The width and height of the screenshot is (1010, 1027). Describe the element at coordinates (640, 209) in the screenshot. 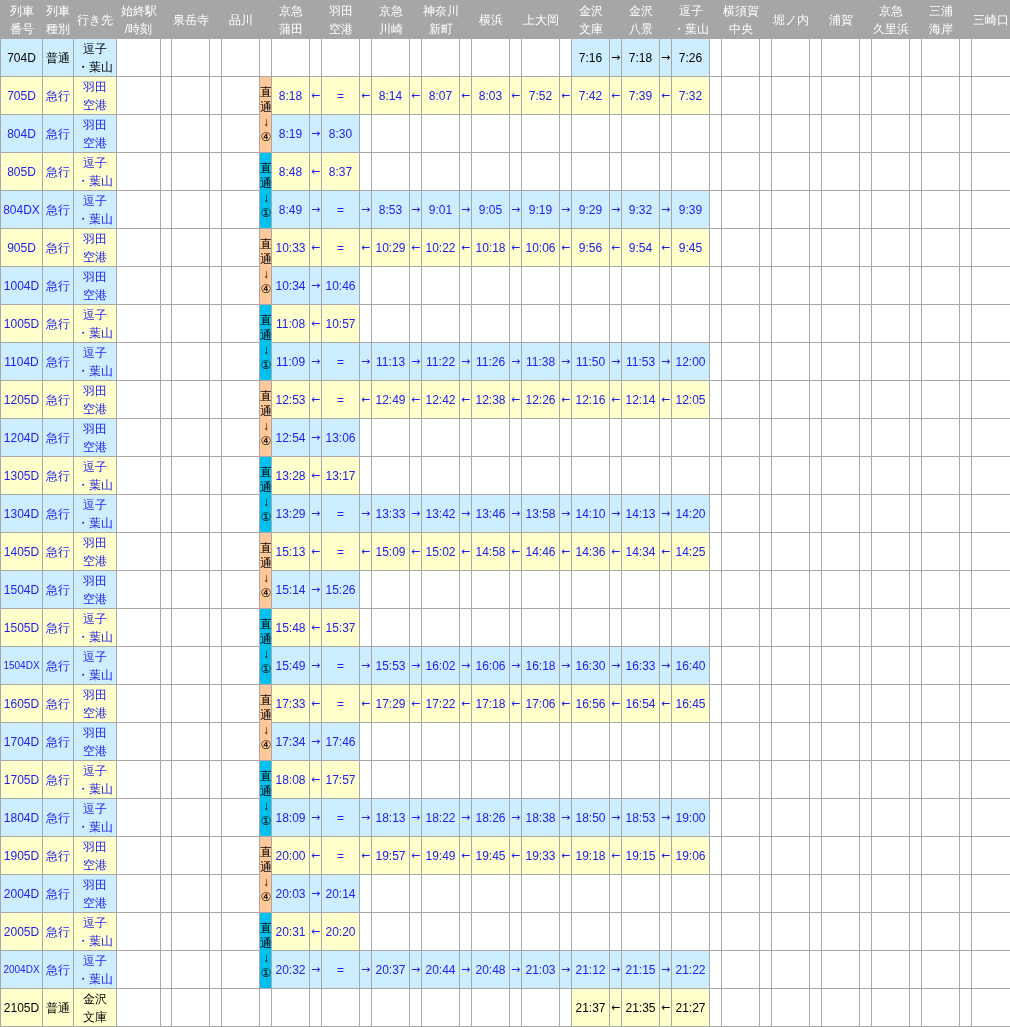

I see `stop-time: 9:32` at that location.